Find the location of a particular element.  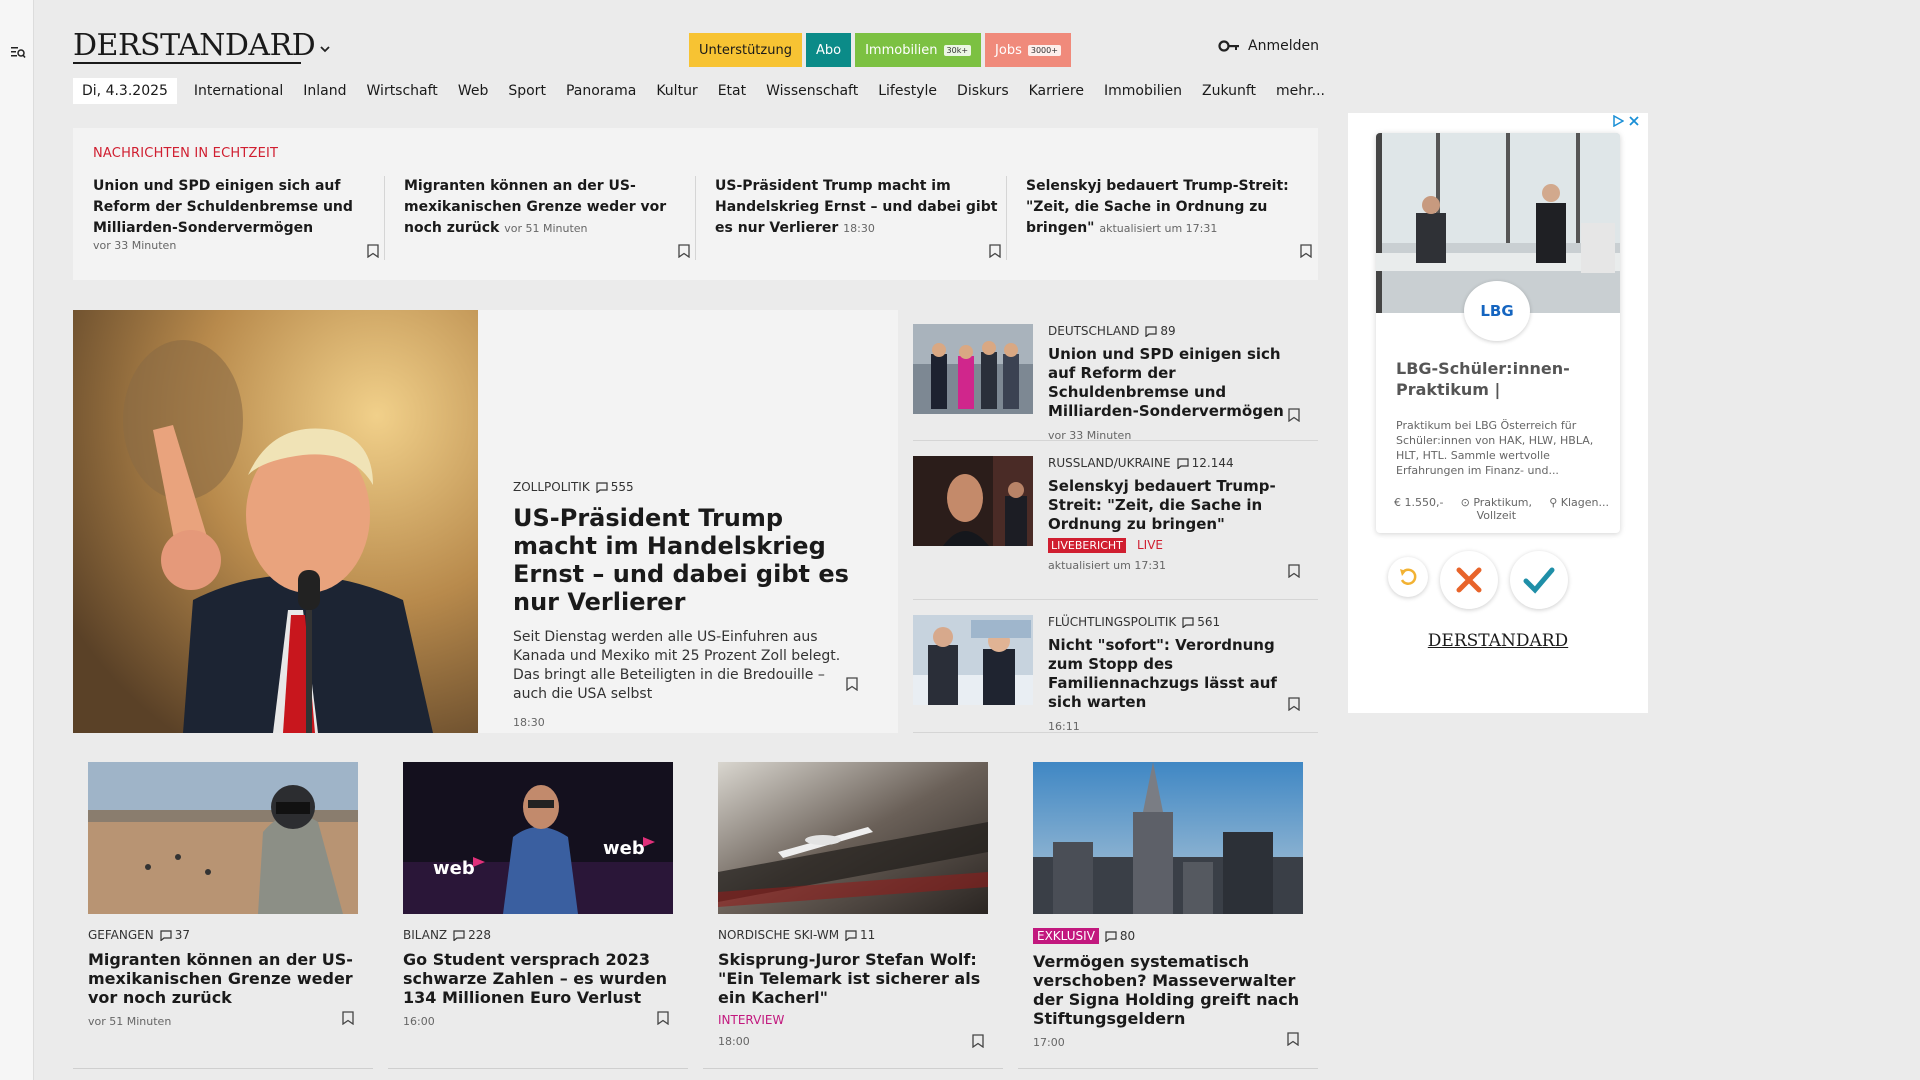

comment-count: 228 is located at coordinates (472, 935).